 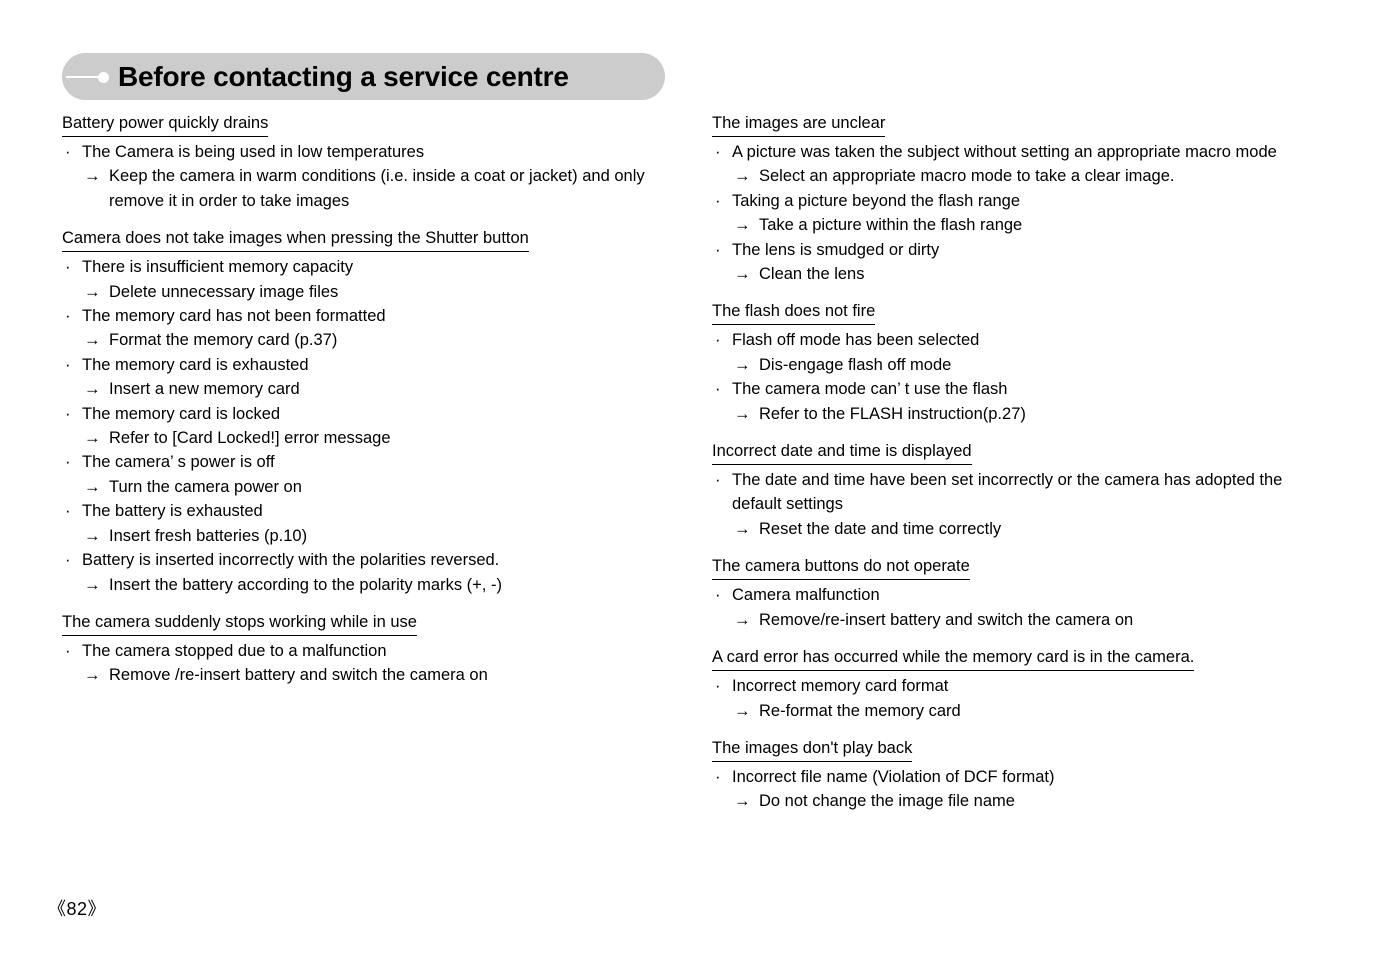 I want to click on remedy-item: → Dis-engage flash off mode, so click(x=1017, y=365).